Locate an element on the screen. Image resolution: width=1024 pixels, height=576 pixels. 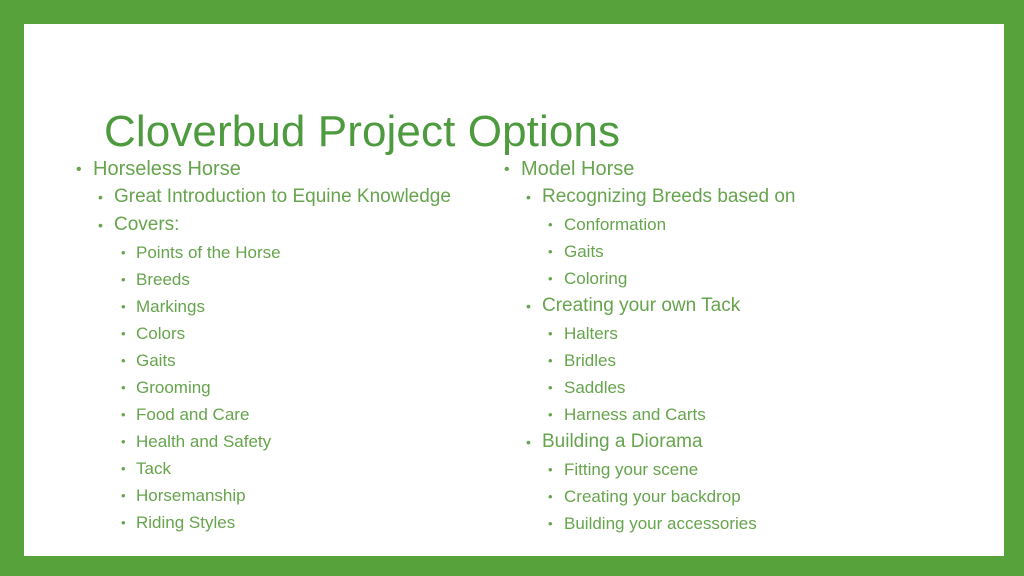
list-item-level3: • Tack is located at coordinates (275, 468).